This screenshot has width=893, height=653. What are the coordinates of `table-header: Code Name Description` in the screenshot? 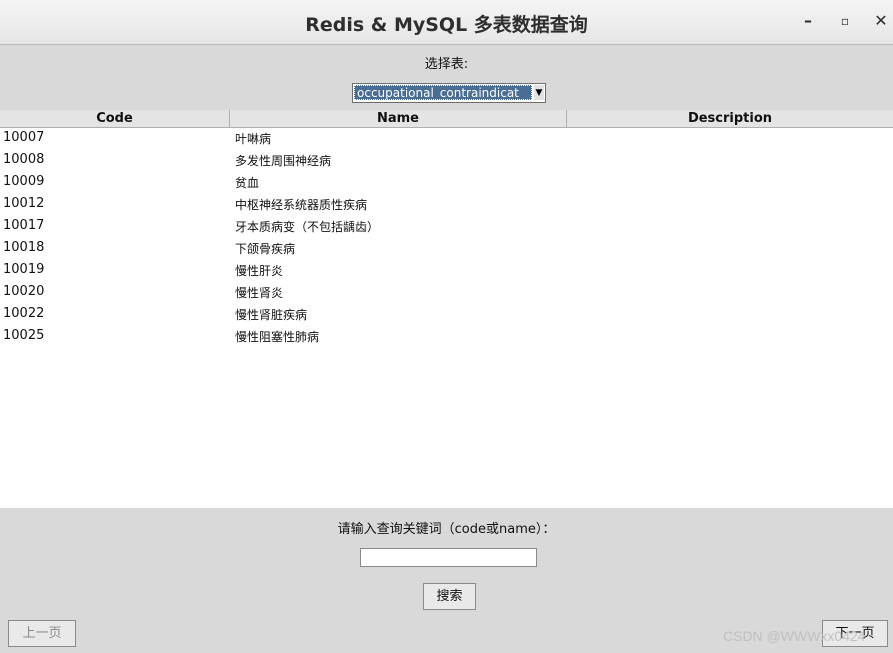 It's located at (446, 119).